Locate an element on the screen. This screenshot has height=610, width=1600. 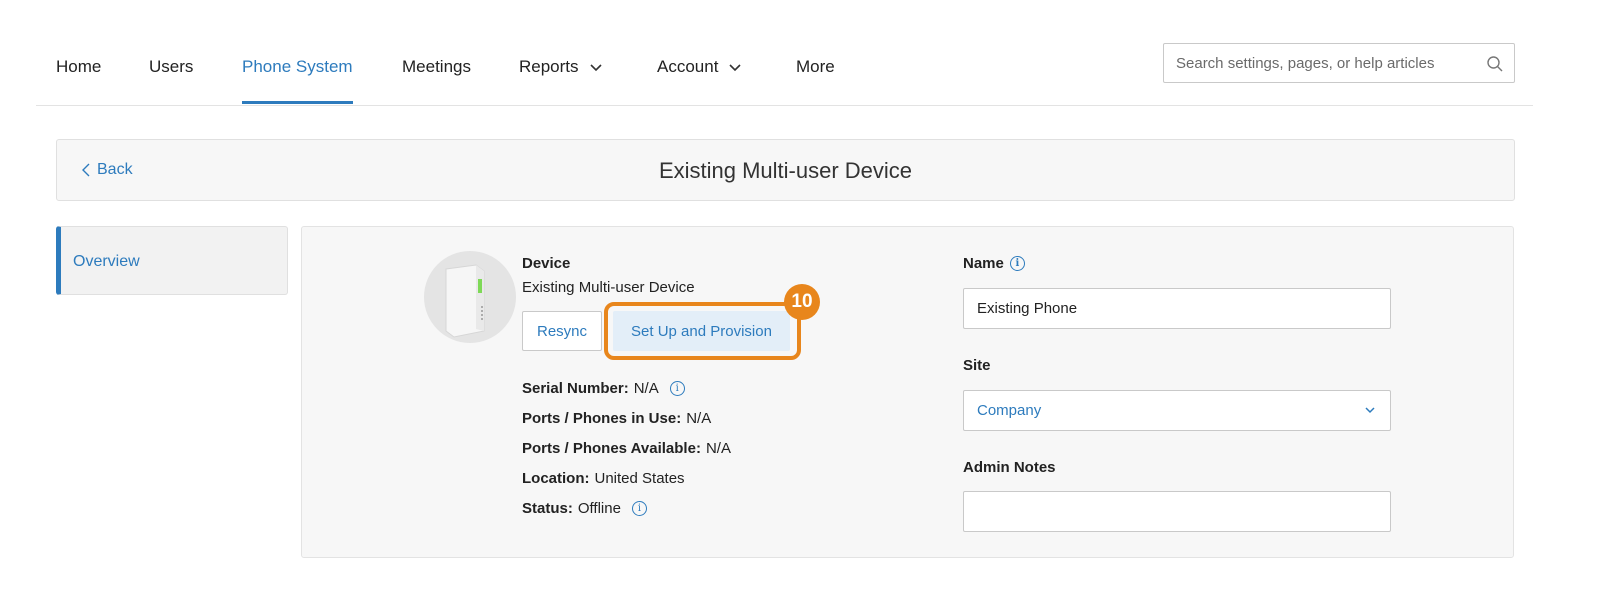
nav-phone-system-label: Phone System is located at coordinates (297, 66).